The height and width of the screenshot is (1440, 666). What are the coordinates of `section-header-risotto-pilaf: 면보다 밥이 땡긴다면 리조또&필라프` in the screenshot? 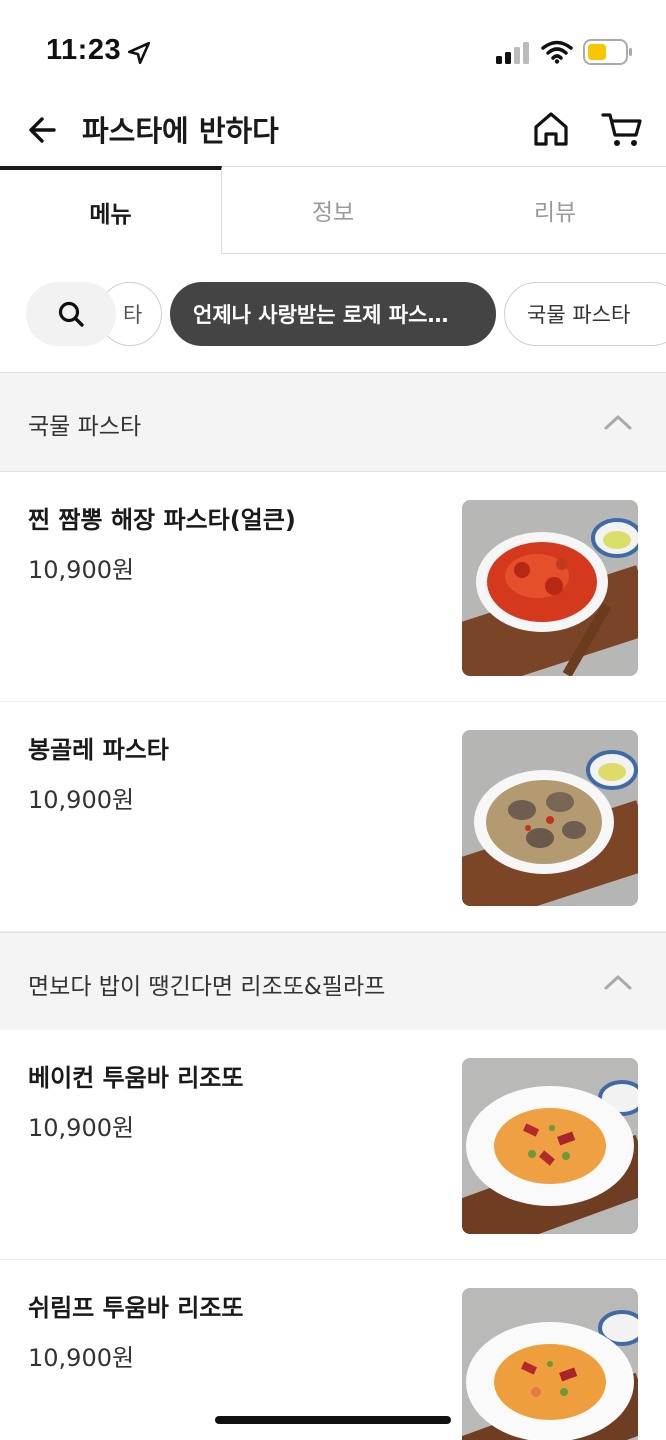 It's located at (333, 982).